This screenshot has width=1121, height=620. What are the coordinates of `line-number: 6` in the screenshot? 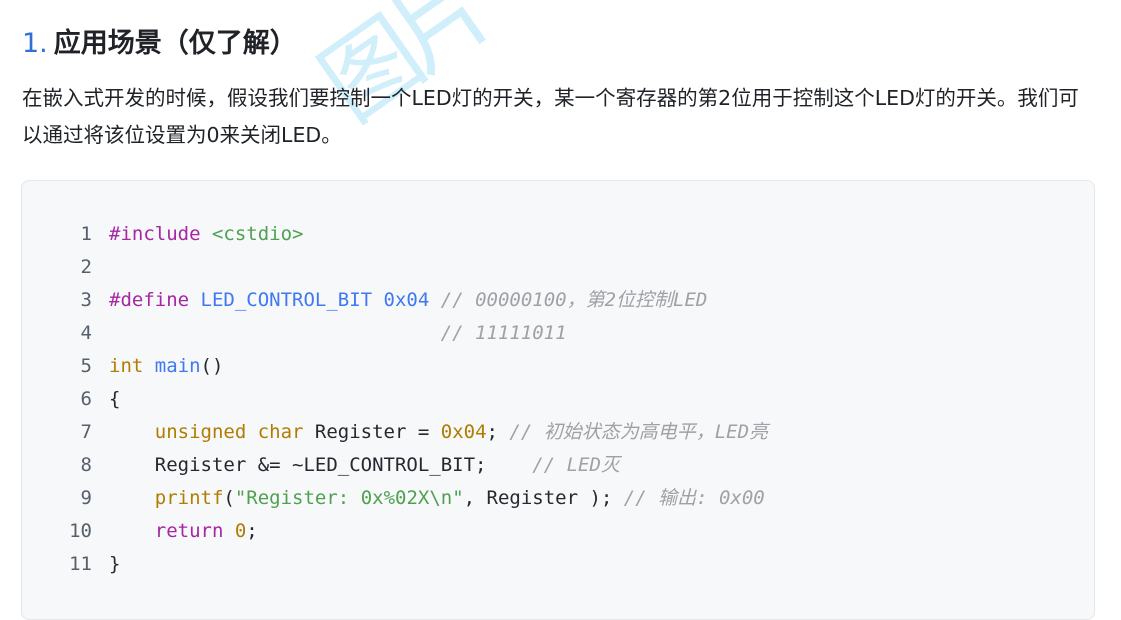 It's located at (86, 399).